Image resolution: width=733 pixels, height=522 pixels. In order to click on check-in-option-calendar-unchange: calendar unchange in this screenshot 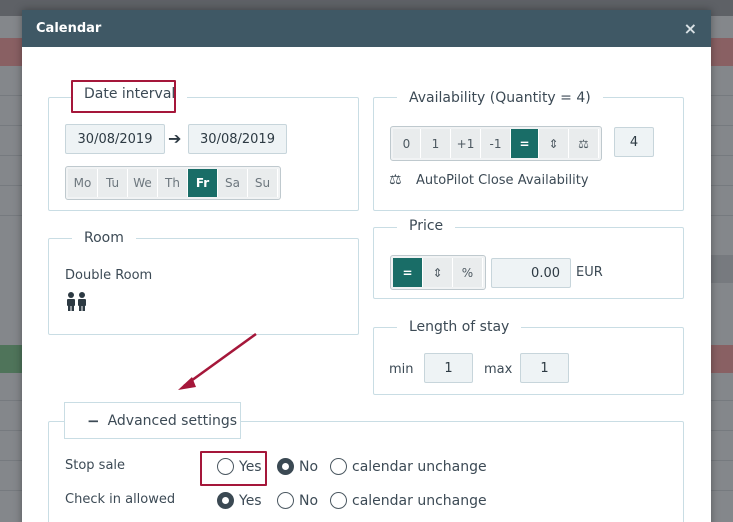, I will do `click(408, 500)`.